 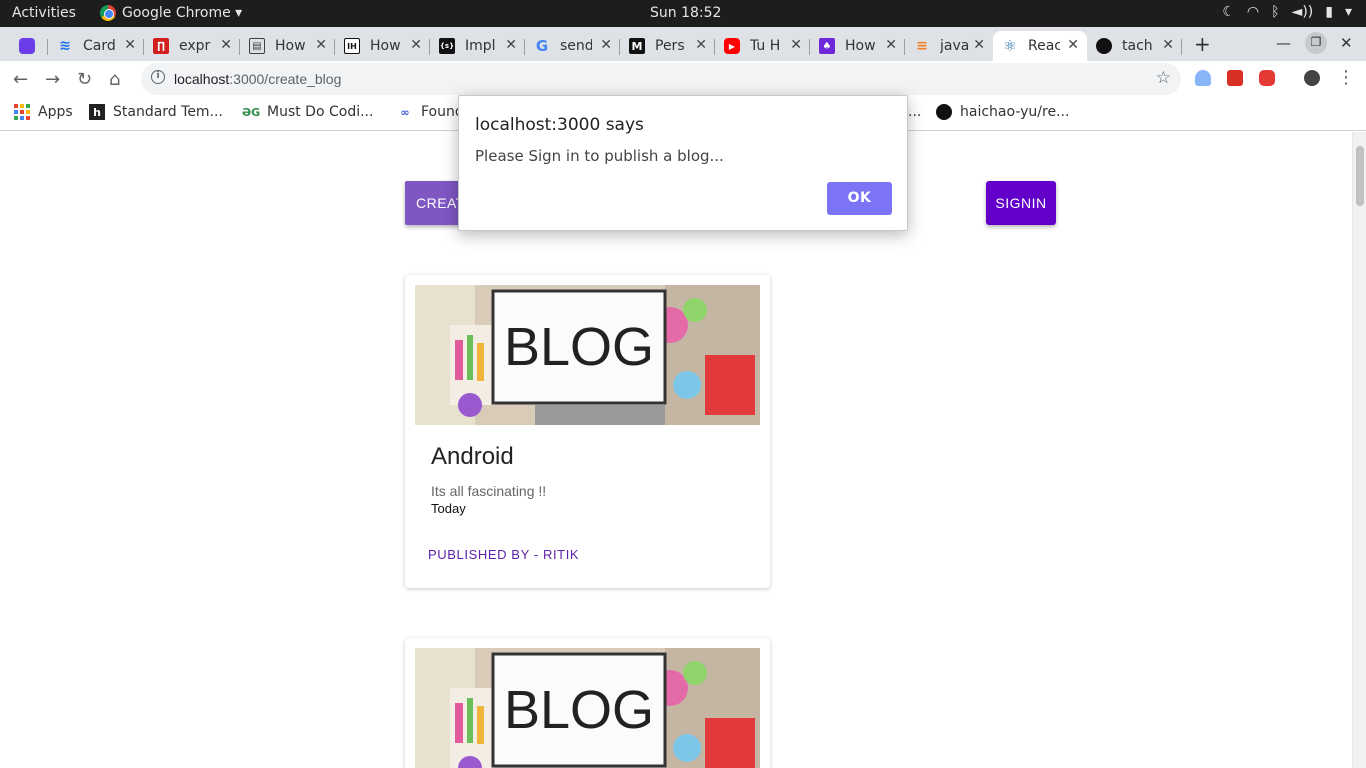 I want to click on hashnode-icon: h, so click(x=97, y=112).